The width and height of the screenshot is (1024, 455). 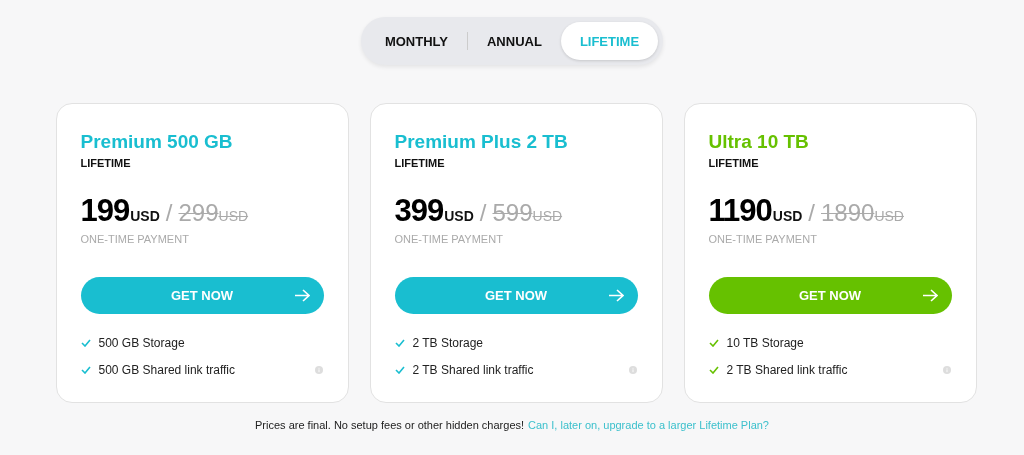 What do you see at coordinates (740, 211) in the screenshot?
I see `price: 1190` at bounding box center [740, 211].